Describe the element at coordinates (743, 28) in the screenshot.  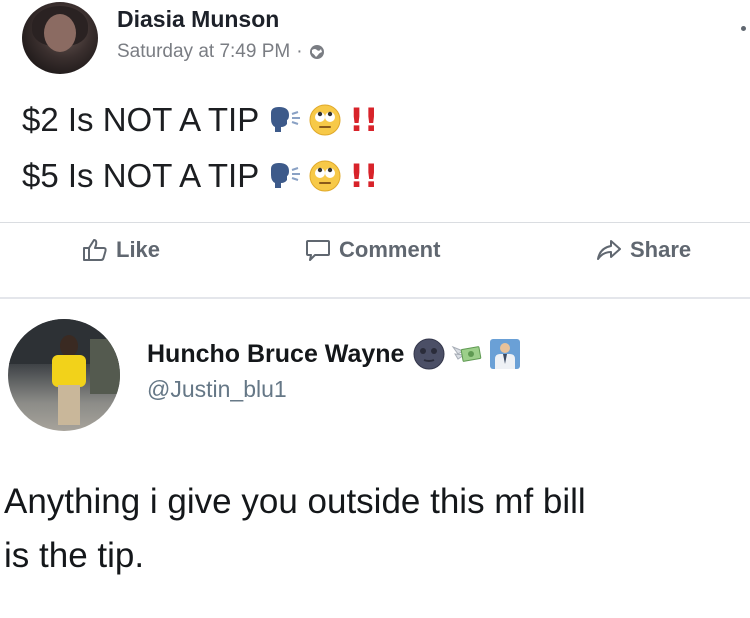
I see `more-options-icon` at that location.